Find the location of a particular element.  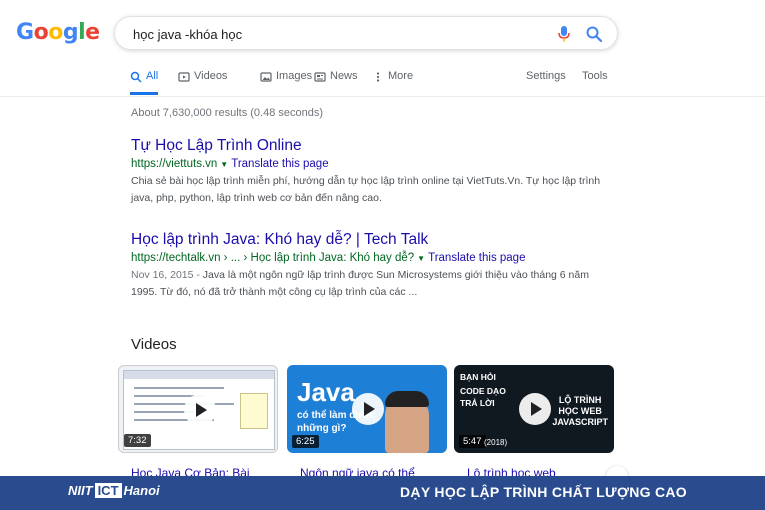

logo-letter: g is located at coordinates (70, 32).